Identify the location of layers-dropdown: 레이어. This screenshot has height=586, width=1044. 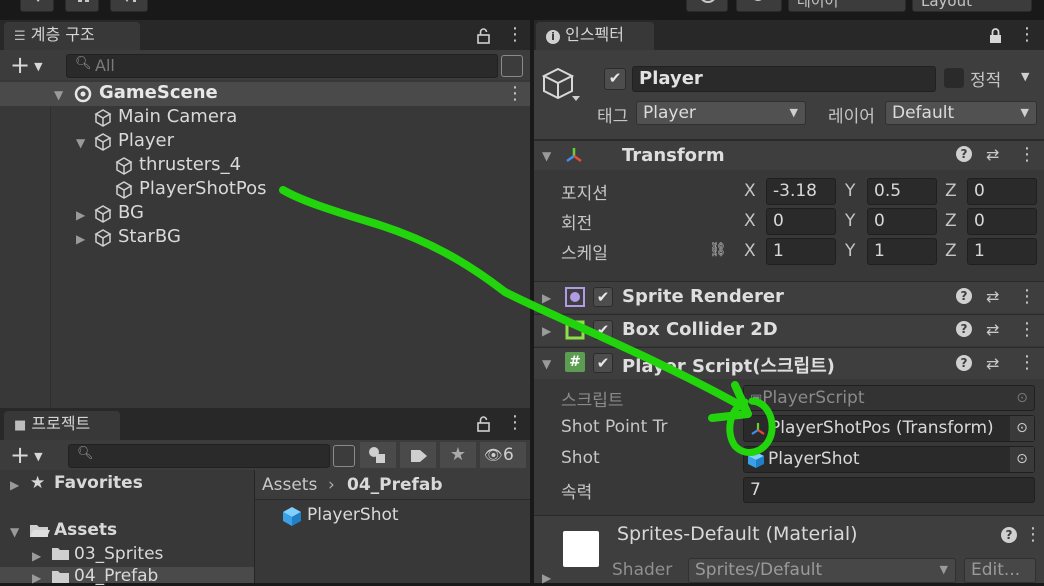
(847, 6).